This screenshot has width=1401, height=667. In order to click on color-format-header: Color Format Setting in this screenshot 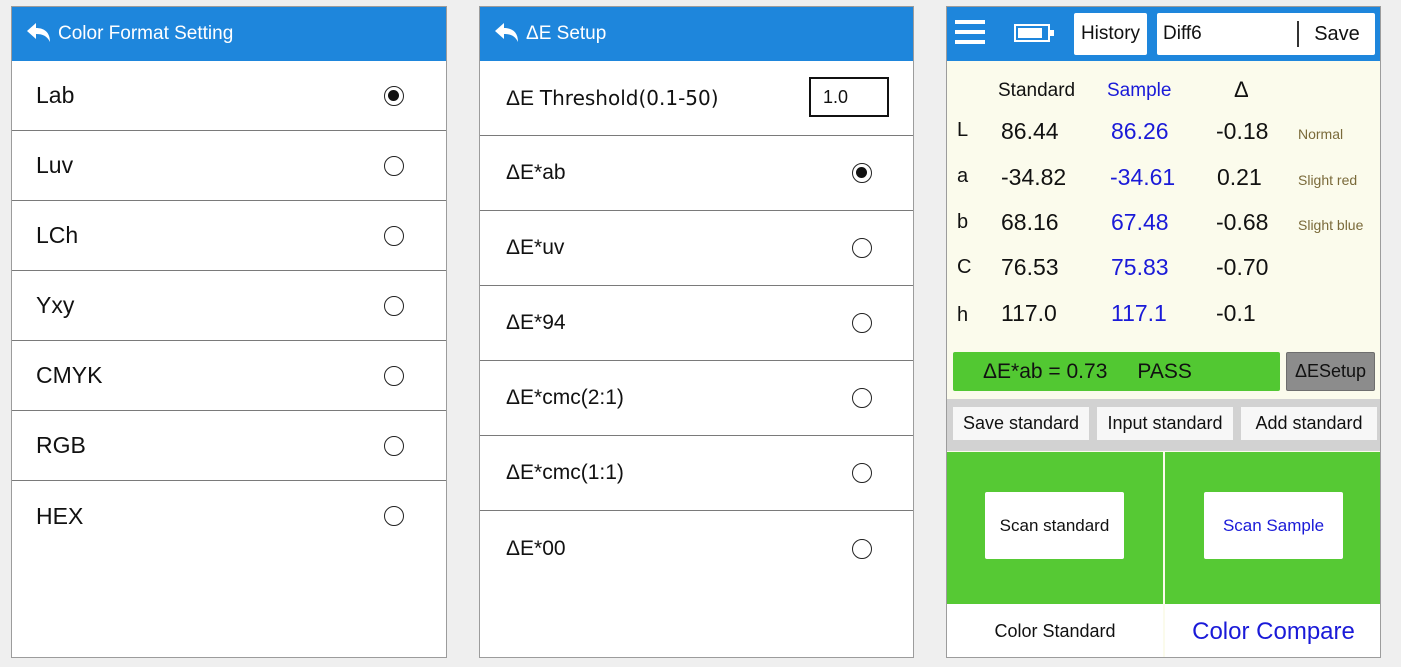, I will do `click(229, 34)`.